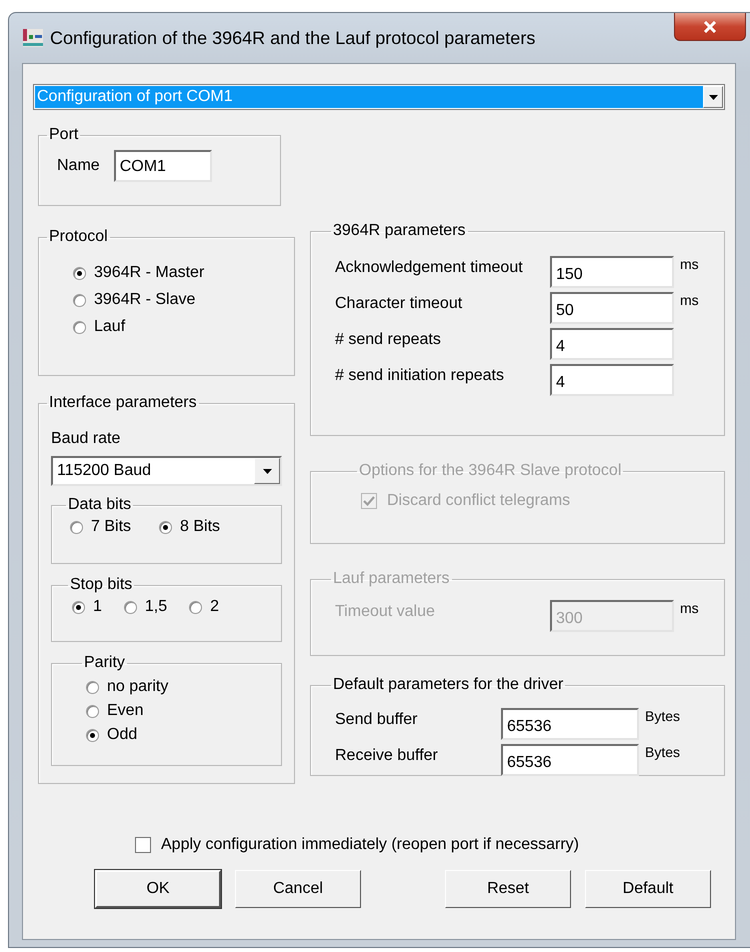  Describe the element at coordinates (399, 303) in the screenshot. I see `field-label: Character timeout` at that location.